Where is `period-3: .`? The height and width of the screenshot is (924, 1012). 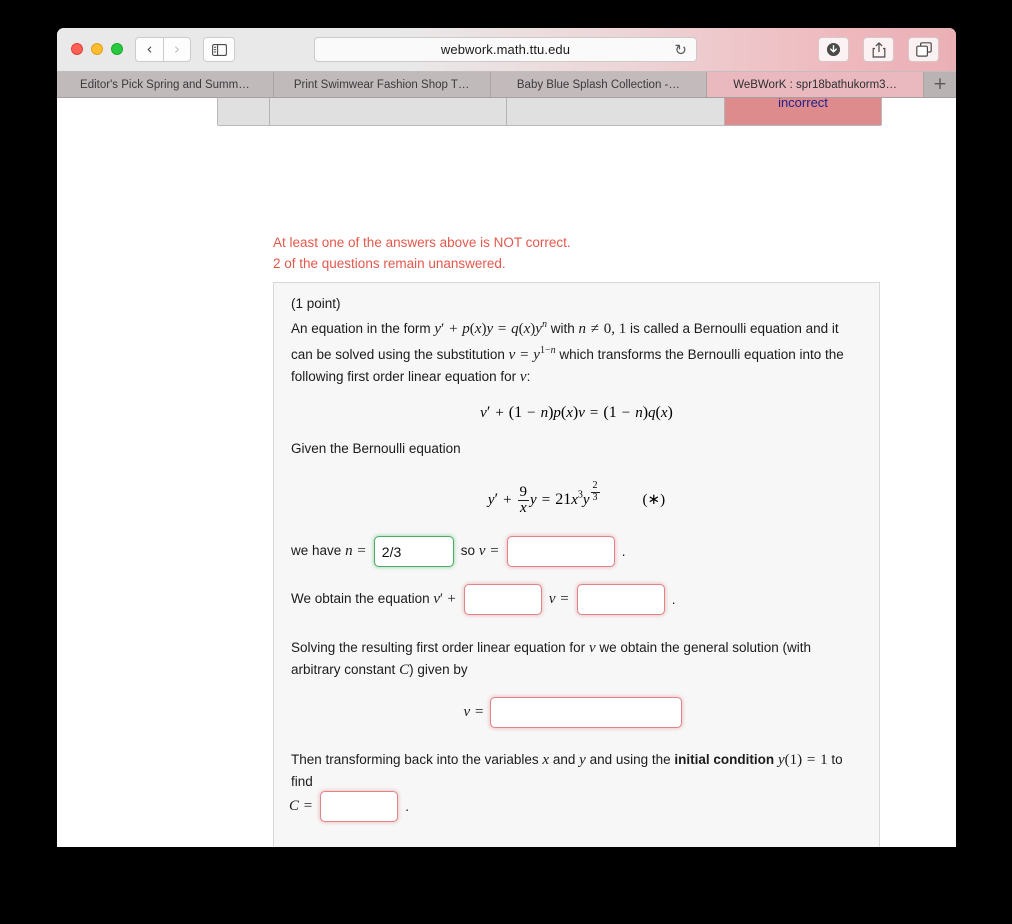 period-3: . is located at coordinates (407, 807).